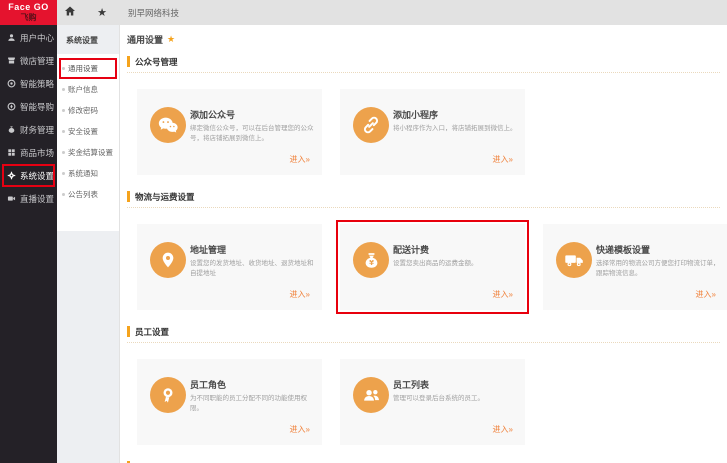  Describe the element at coordinates (83, 68) in the screenshot. I see `submenu-item-label: 通用设置` at that location.